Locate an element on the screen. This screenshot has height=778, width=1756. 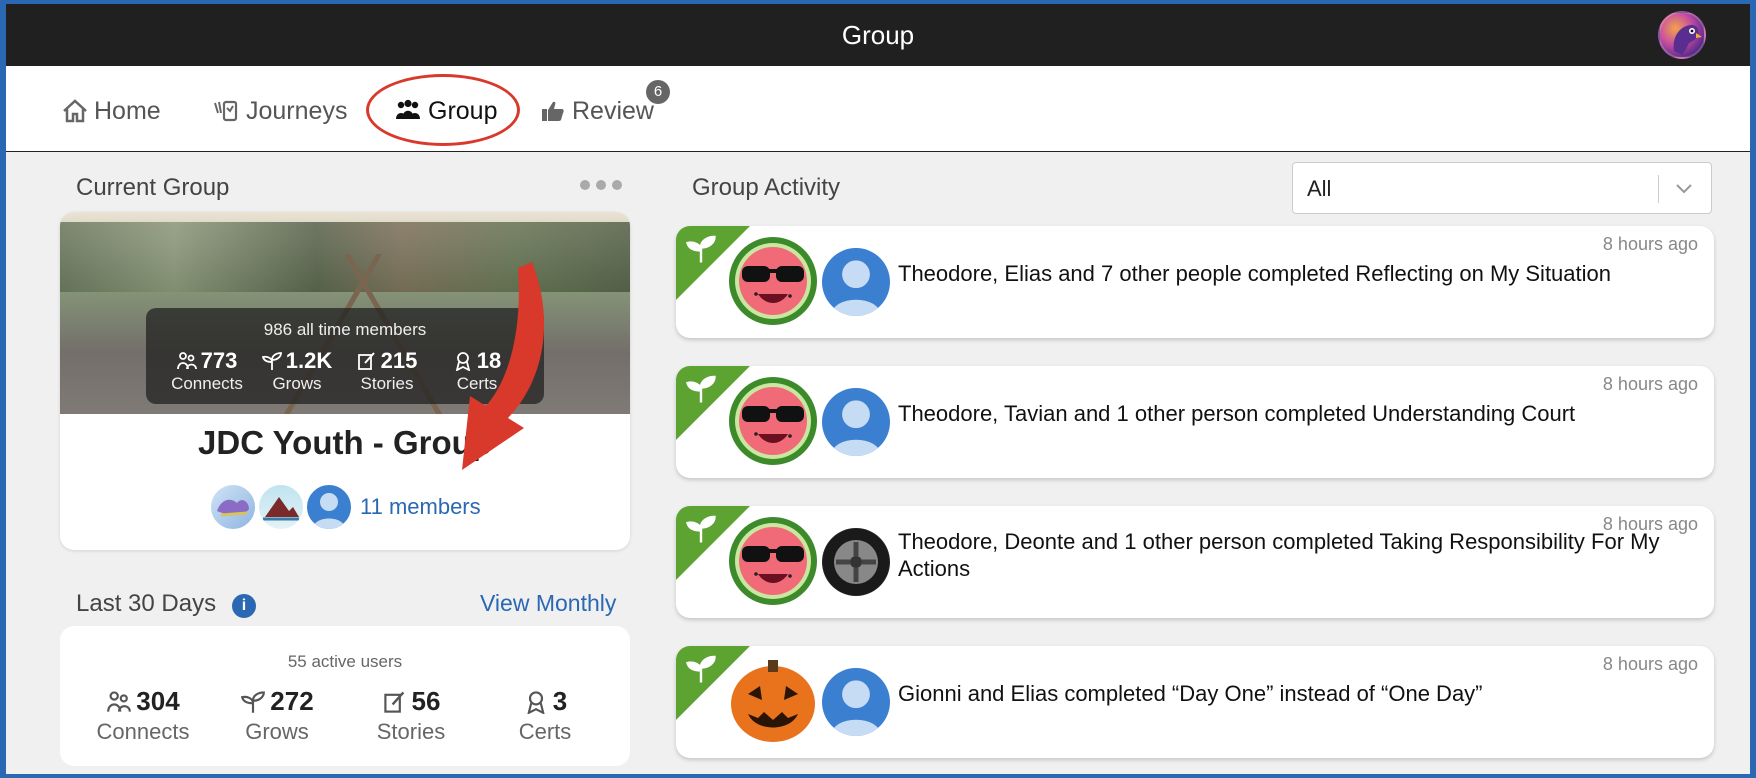
main-nav: Home Journeys Group Review 6 is located at coordinates (878, 109).